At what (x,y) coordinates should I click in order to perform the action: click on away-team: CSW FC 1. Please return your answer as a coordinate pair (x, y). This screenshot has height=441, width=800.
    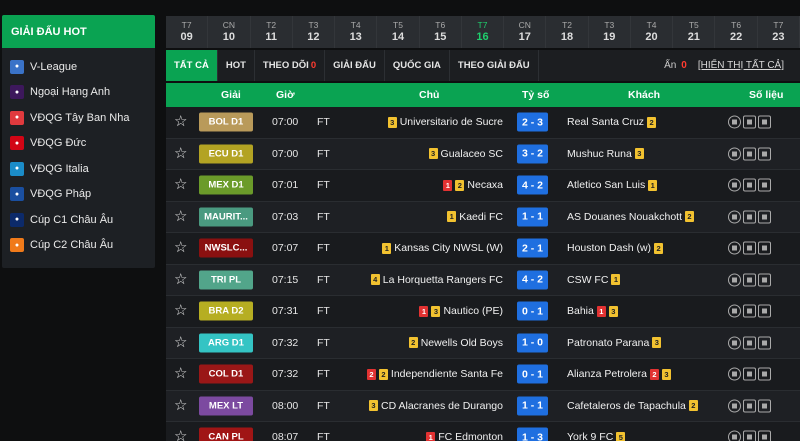
    Looking at the image, I should click on (594, 280).